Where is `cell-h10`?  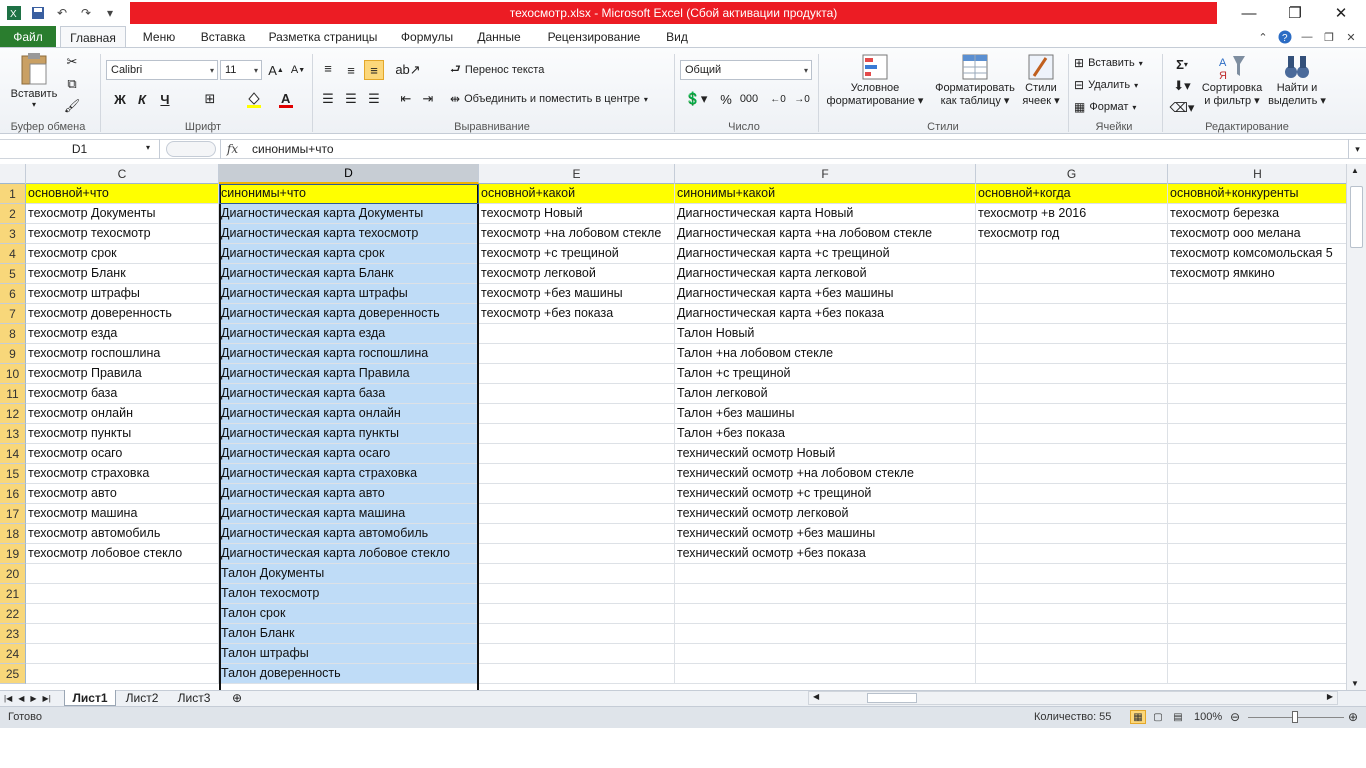 cell-h10 is located at coordinates (1257, 374).